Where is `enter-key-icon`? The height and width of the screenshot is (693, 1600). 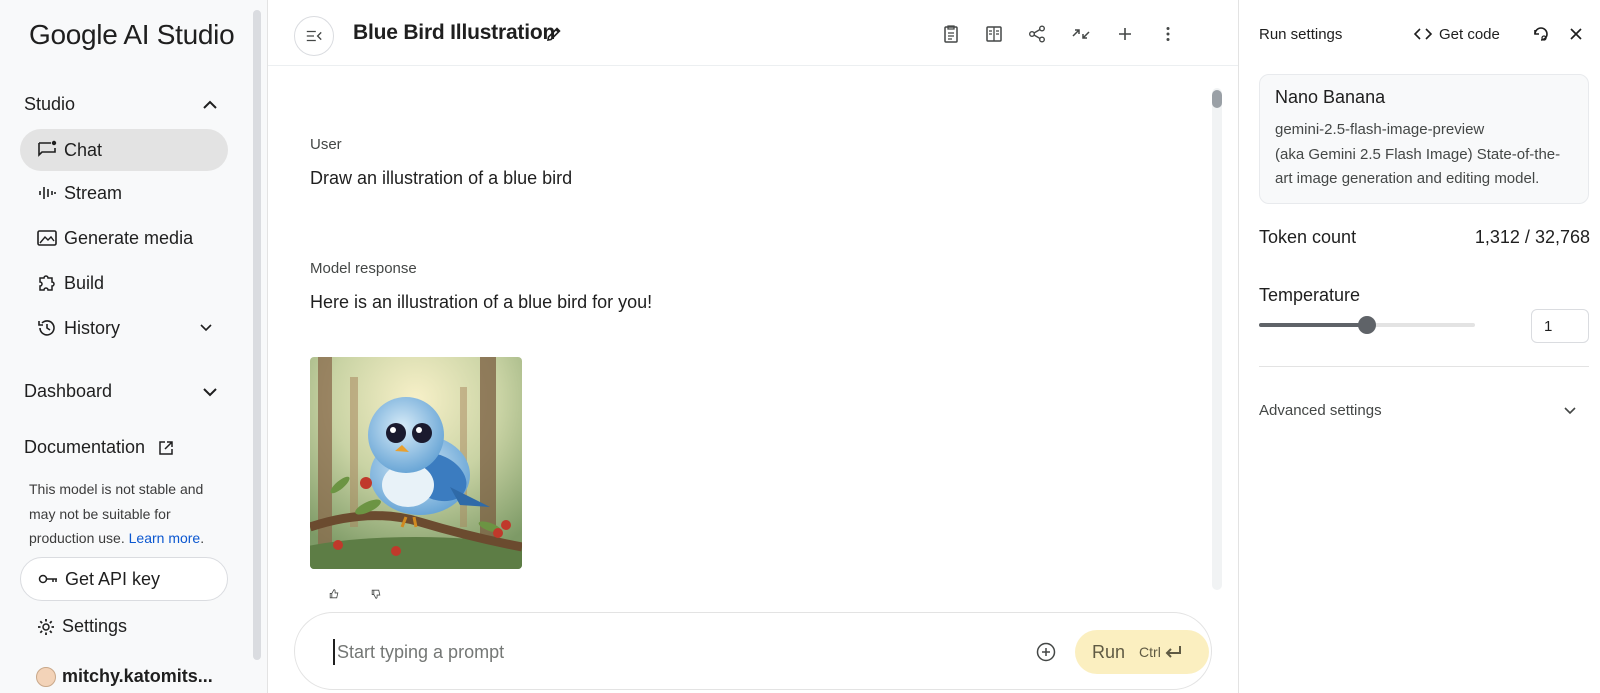 enter-key-icon is located at coordinates (1173, 652).